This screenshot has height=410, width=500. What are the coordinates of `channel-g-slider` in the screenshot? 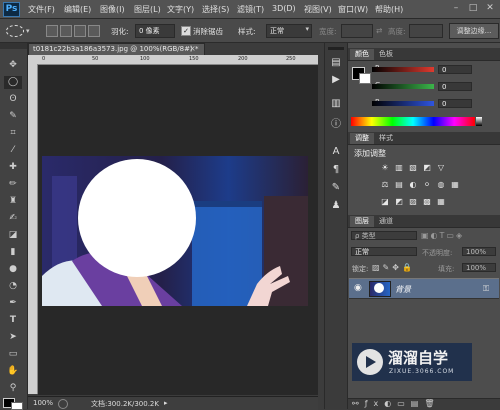 It's located at (403, 86).